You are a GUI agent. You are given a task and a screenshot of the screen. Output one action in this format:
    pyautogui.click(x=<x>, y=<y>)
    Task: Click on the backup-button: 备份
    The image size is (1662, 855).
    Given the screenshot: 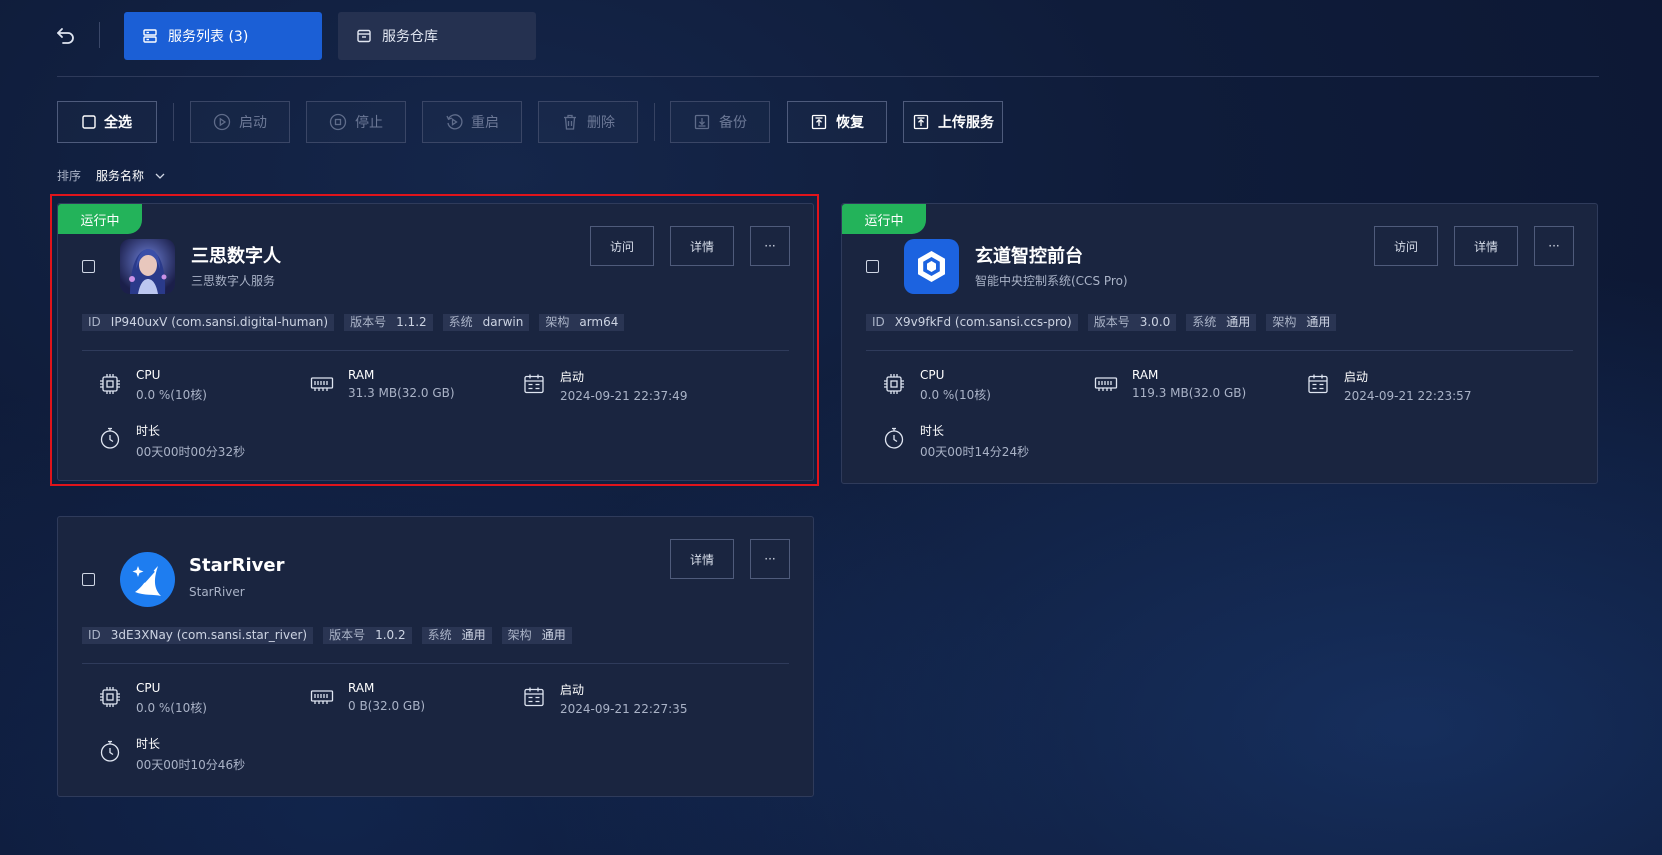 What is the action you would take?
    pyautogui.click(x=720, y=122)
    